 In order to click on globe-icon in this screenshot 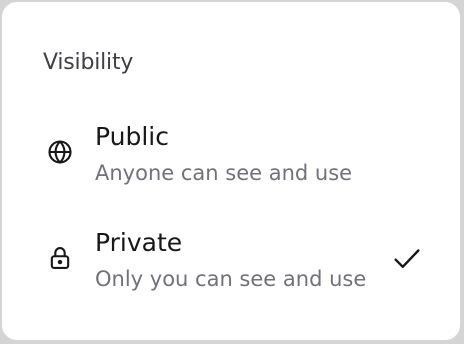, I will do `click(60, 152)`.